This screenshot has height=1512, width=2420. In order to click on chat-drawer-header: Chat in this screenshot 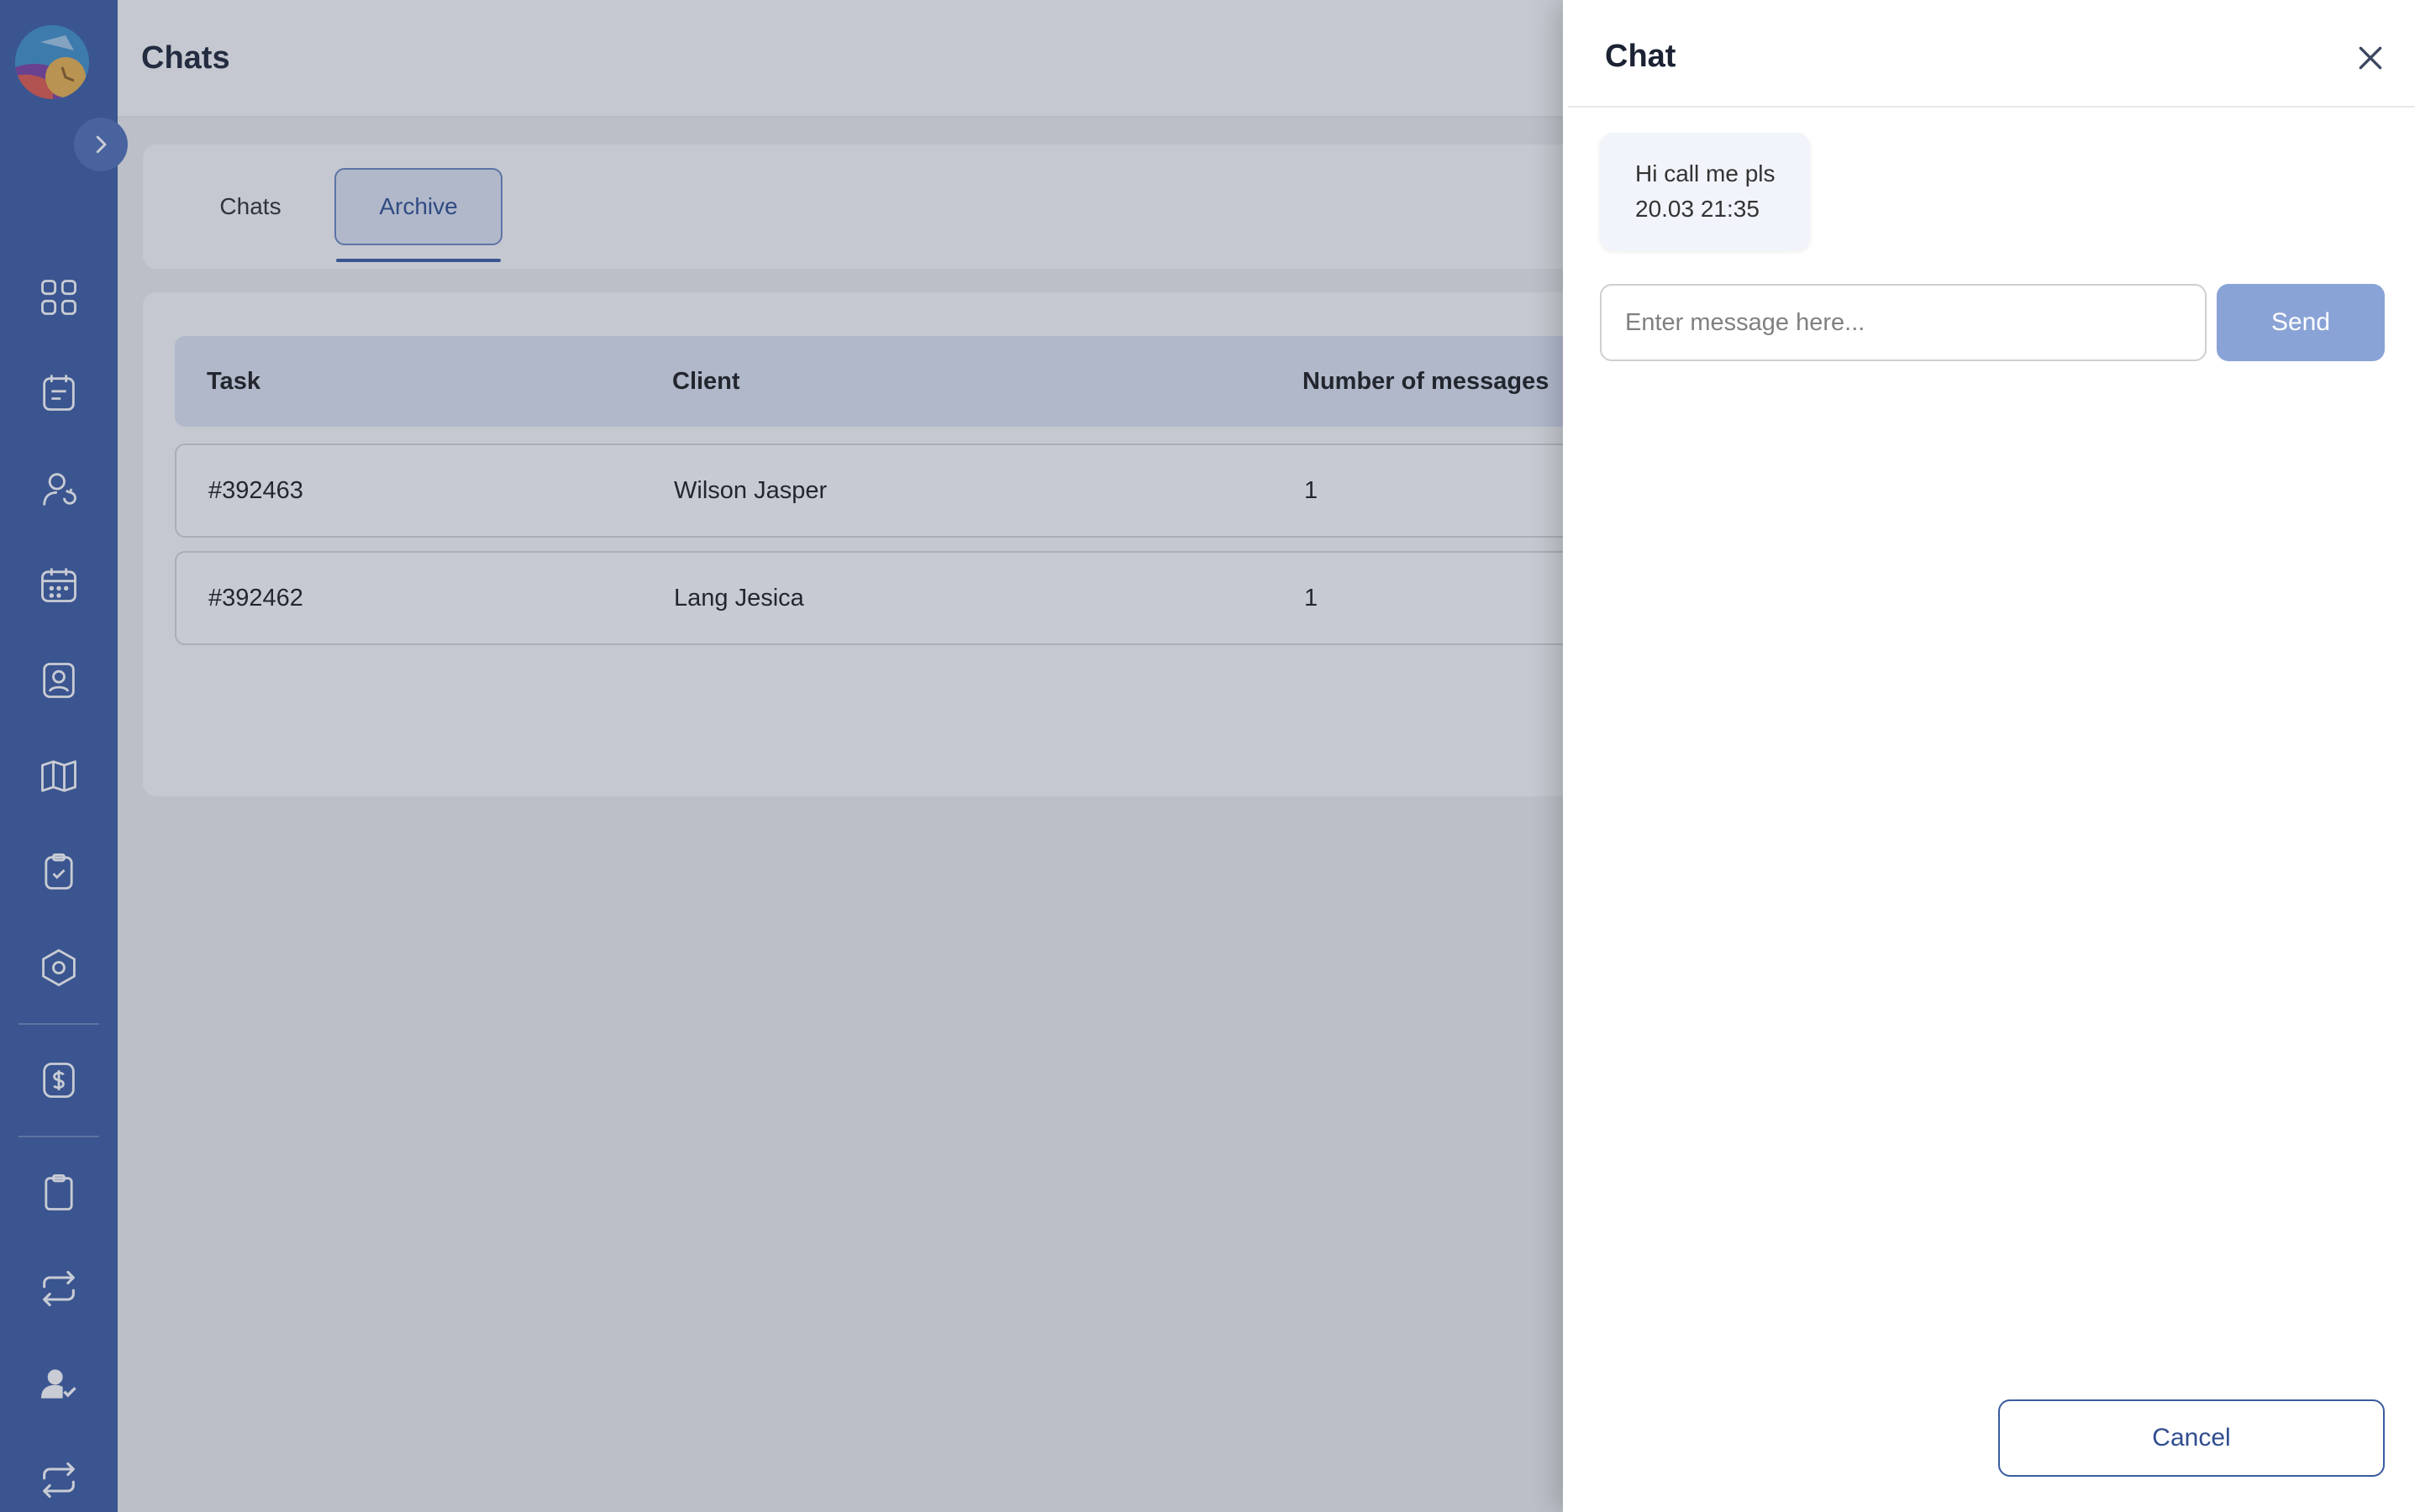, I will do `click(1991, 56)`.